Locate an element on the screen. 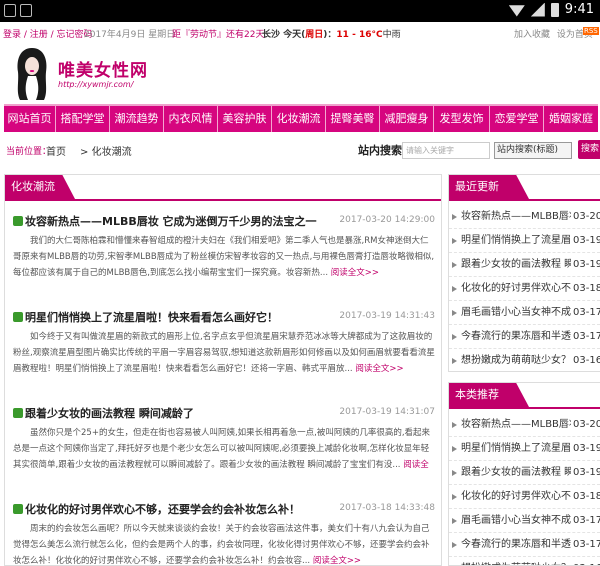 Image resolution: width=600 pixels, height=566 pixels. search-button: 搜索 is located at coordinates (589, 149).